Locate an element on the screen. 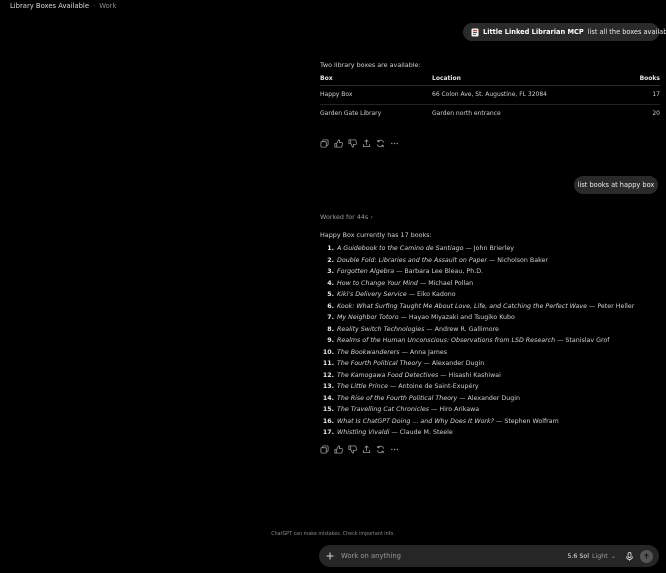 The width and height of the screenshot is (666, 573). table-header-row: Box Location Books is located at coordinates (490, 79).